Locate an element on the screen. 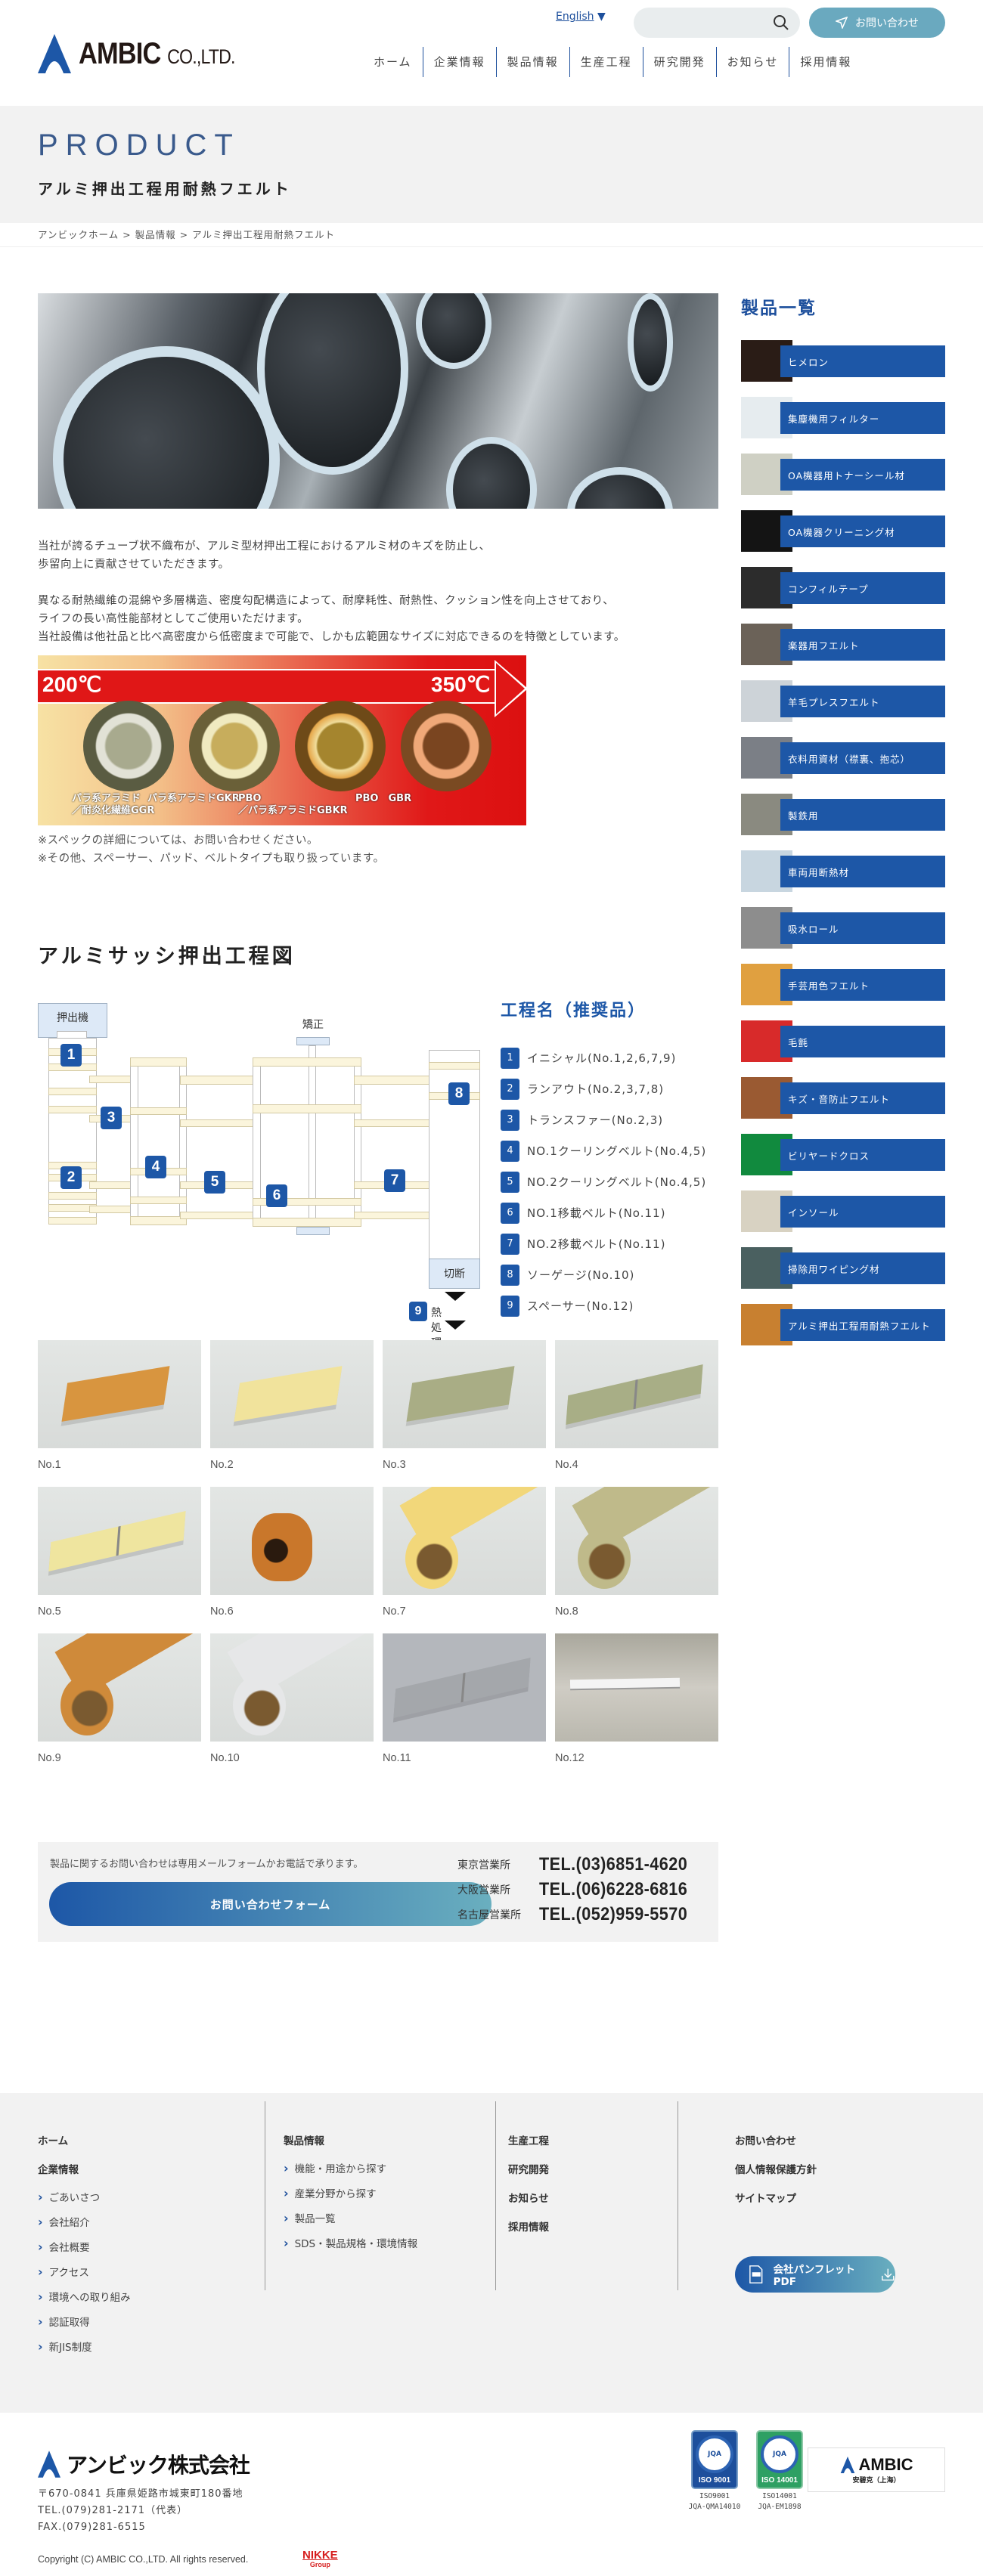 This screenshot has height=2576, width=983. footer-sublink: SDS・製品規格・環境情報 is located at coordinates (351, 2243).